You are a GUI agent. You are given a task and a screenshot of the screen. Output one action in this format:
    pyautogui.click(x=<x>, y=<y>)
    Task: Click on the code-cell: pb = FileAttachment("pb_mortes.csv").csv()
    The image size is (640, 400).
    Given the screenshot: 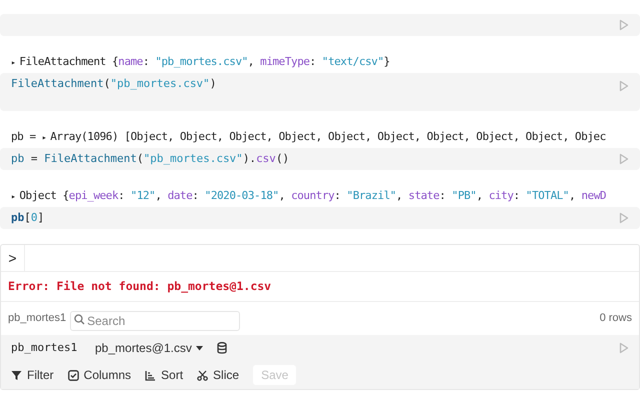 What is the action you would take?
    pyautogui.click(x=320, y=159)
    